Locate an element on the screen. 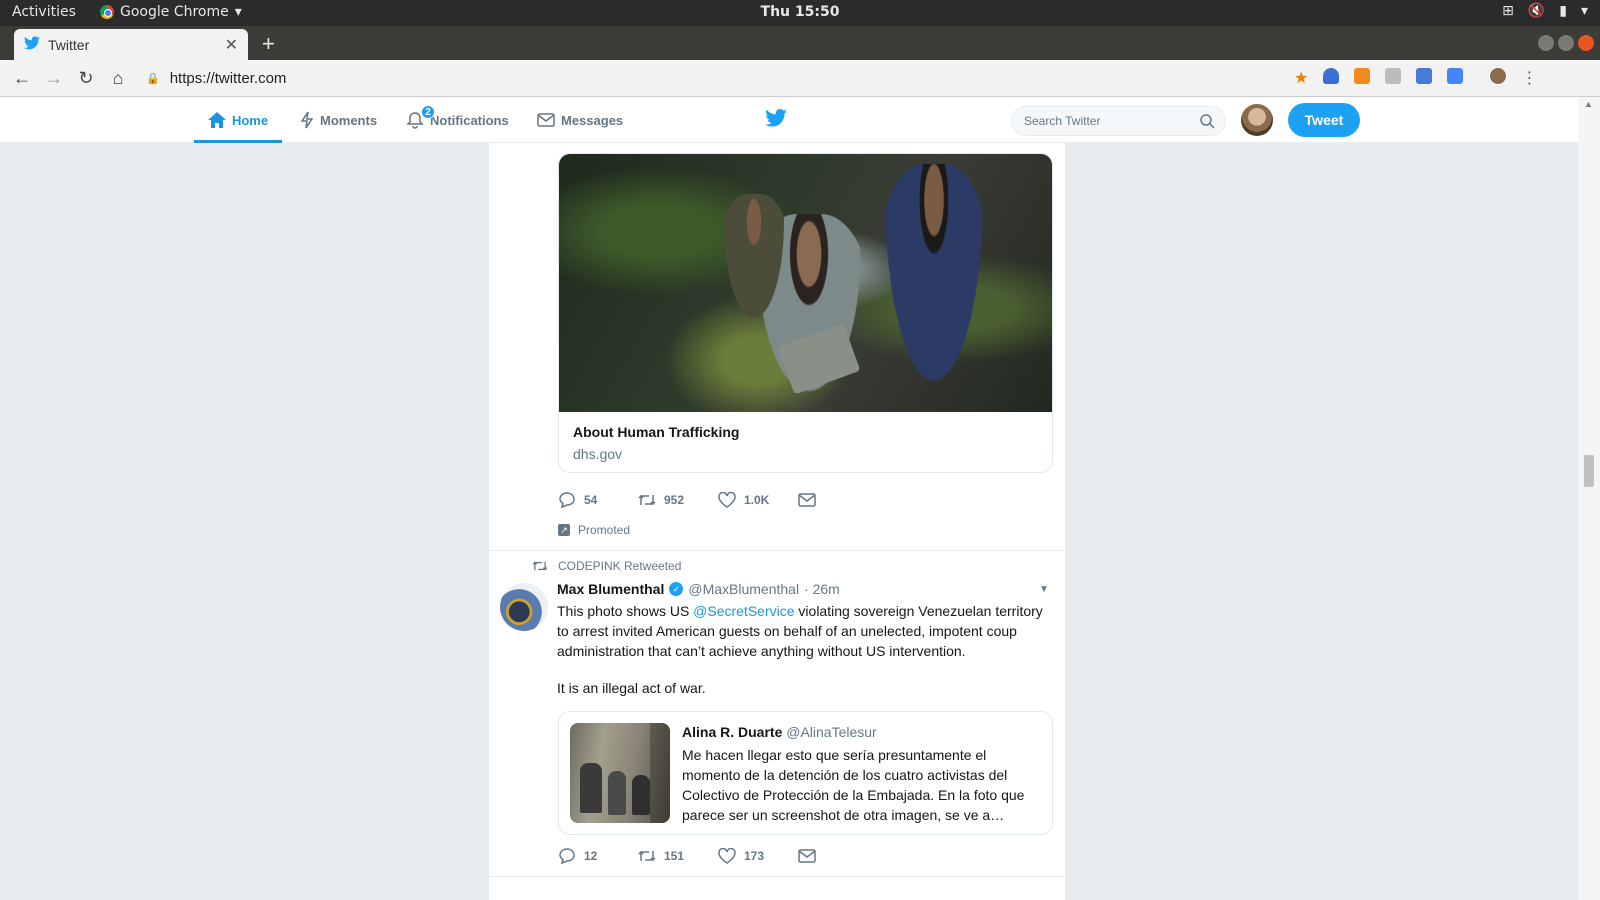 The image size is (1600, 900). extensions-area: ★ ⋮ is located at coordinates (1415, 77).